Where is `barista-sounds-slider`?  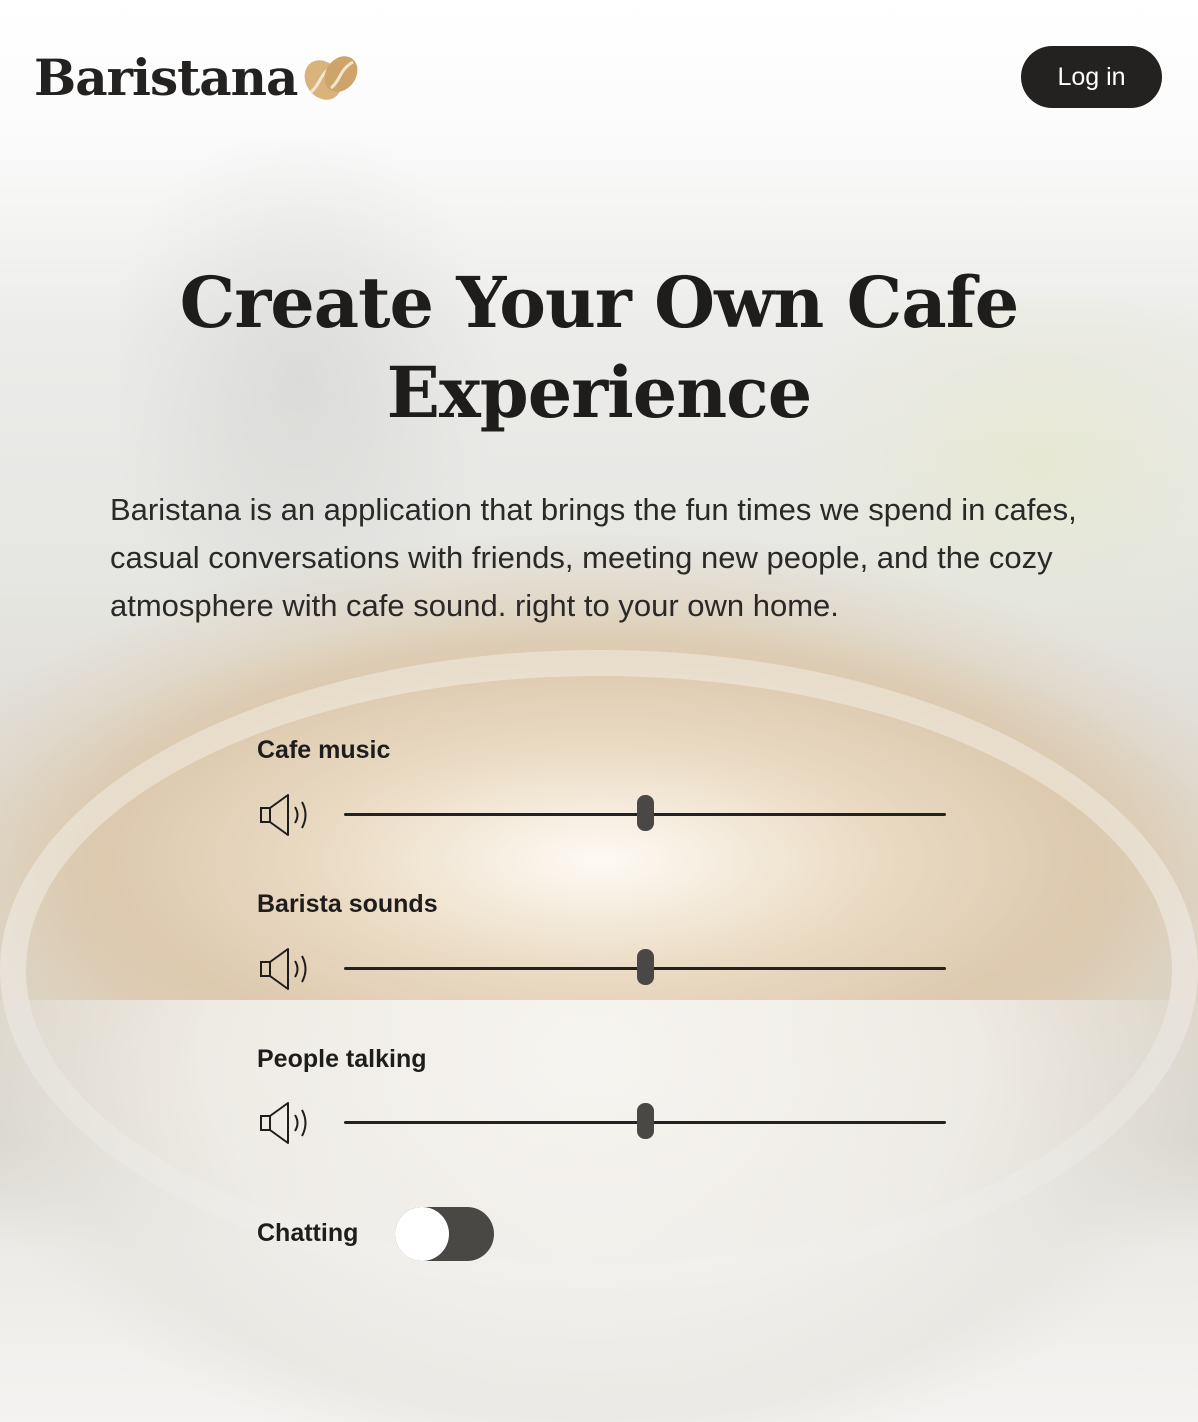 barista-sounds-slider is located at coordinates (645, 969).